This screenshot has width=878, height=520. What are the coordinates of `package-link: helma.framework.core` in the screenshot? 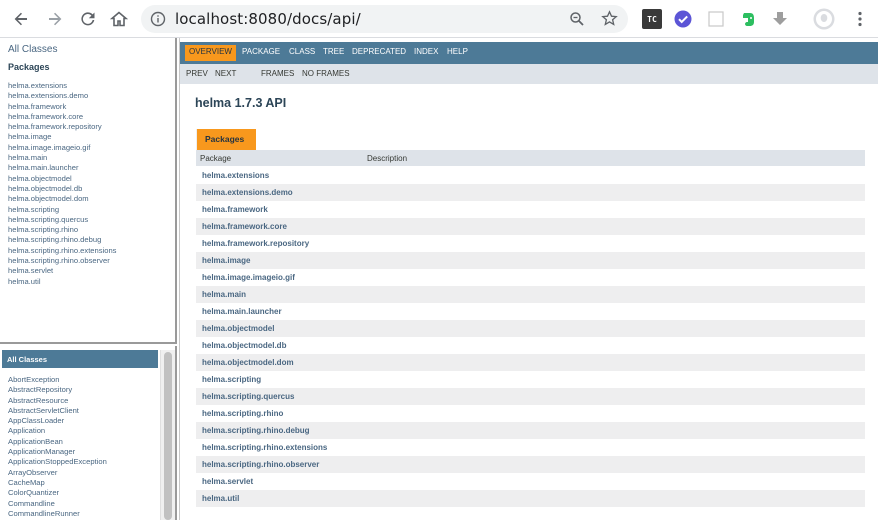 It's located at (62, 117).